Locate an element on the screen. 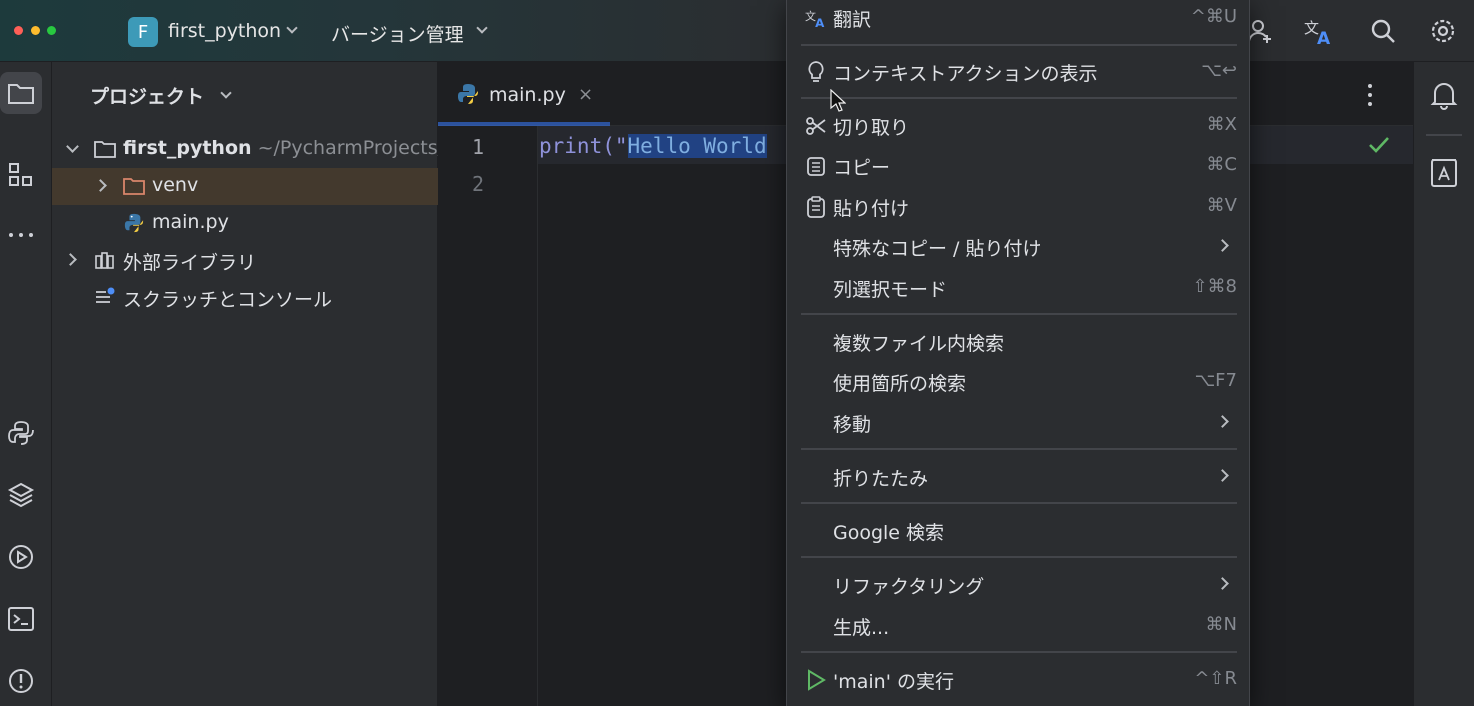  title-bar: F first_python バージョン管理 文A is located at coordinates (737, 31).